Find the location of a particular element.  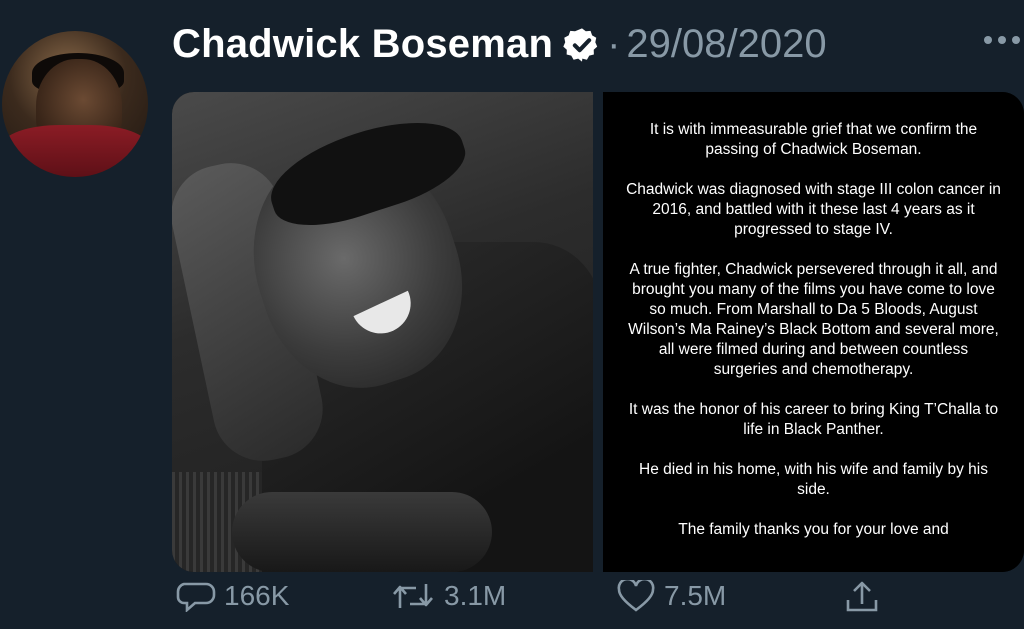

retweet-count: 3.1M is located at coordinates (475, 595).